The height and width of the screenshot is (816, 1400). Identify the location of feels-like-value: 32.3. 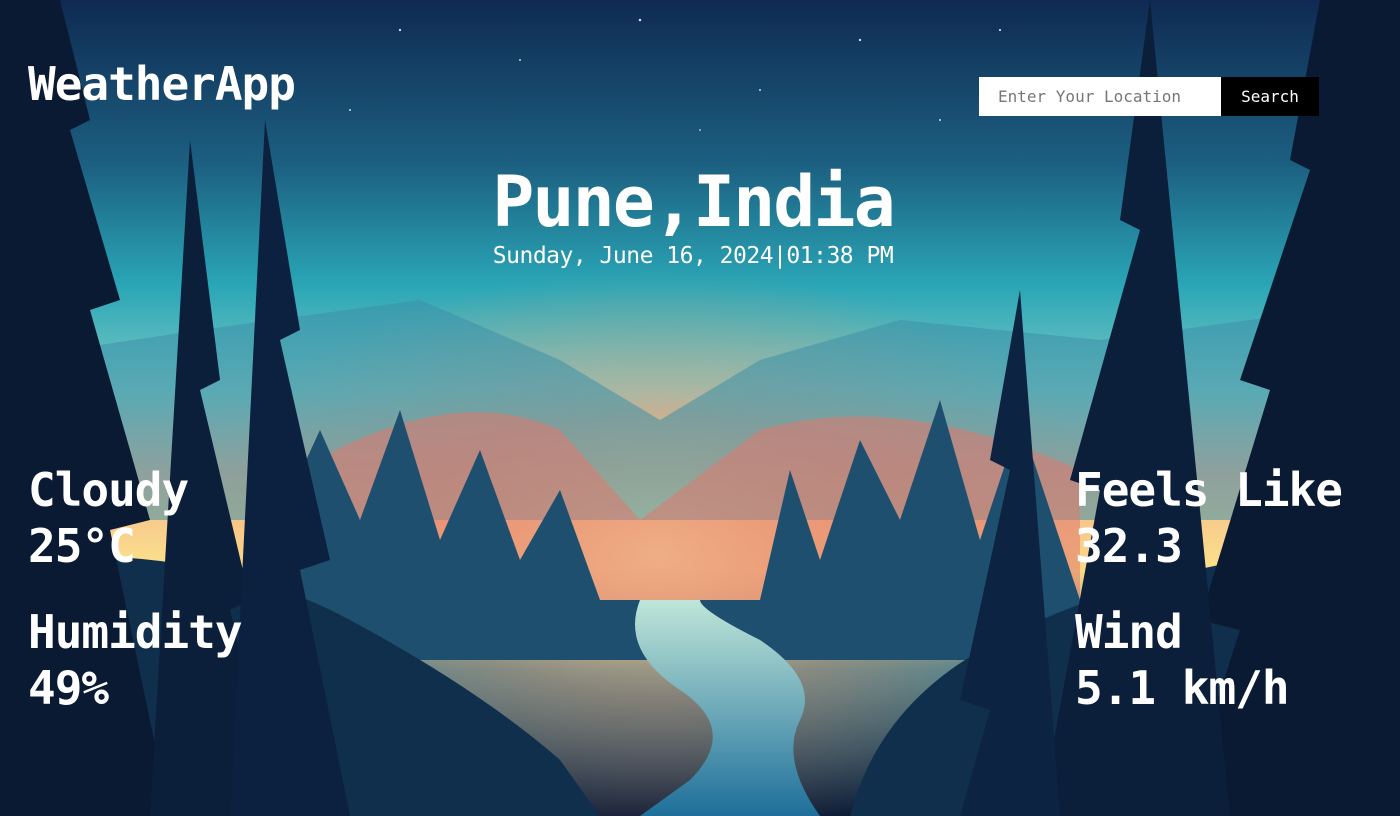
(1129, 546).